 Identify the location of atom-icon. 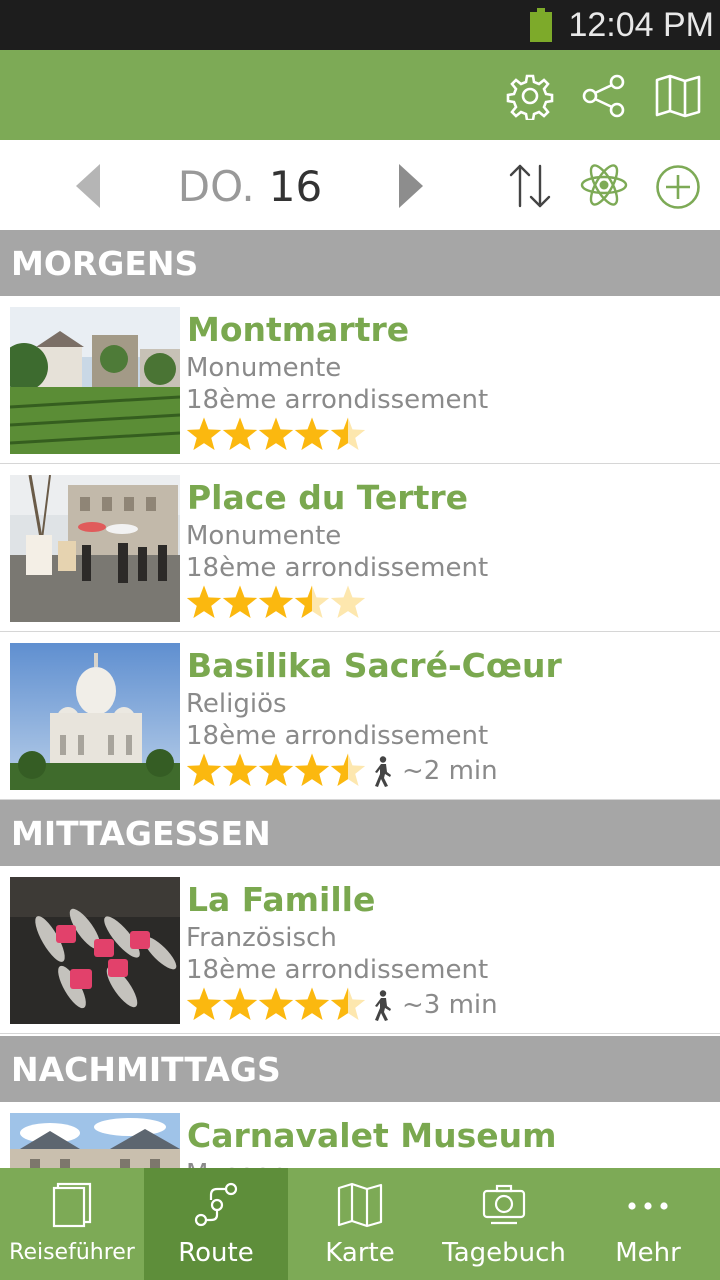
(604, 185).